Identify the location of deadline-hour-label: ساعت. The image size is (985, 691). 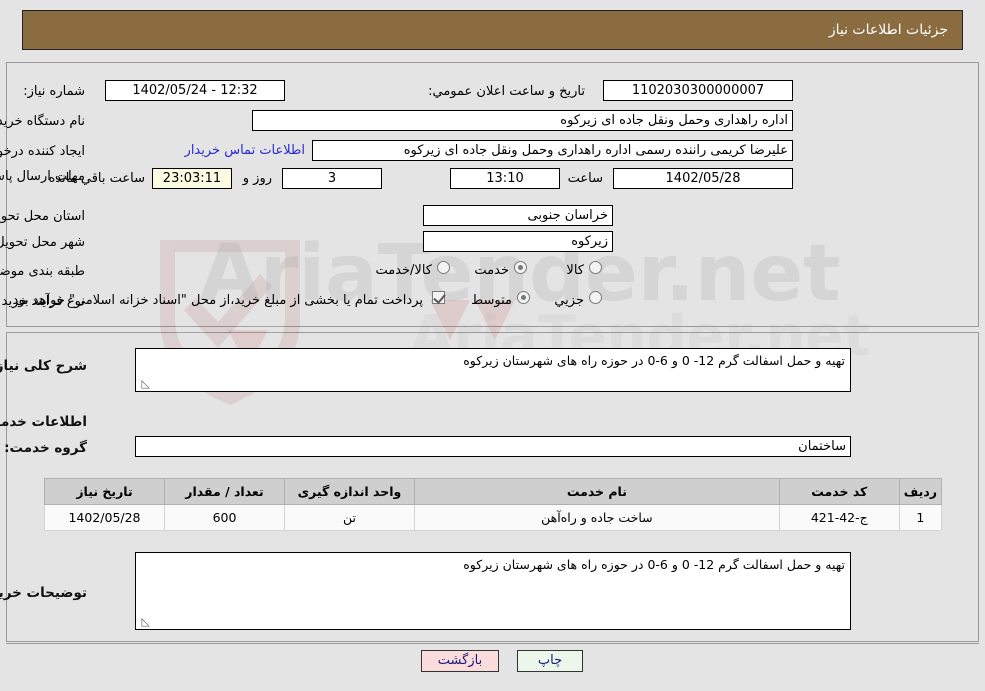
(585, 178).